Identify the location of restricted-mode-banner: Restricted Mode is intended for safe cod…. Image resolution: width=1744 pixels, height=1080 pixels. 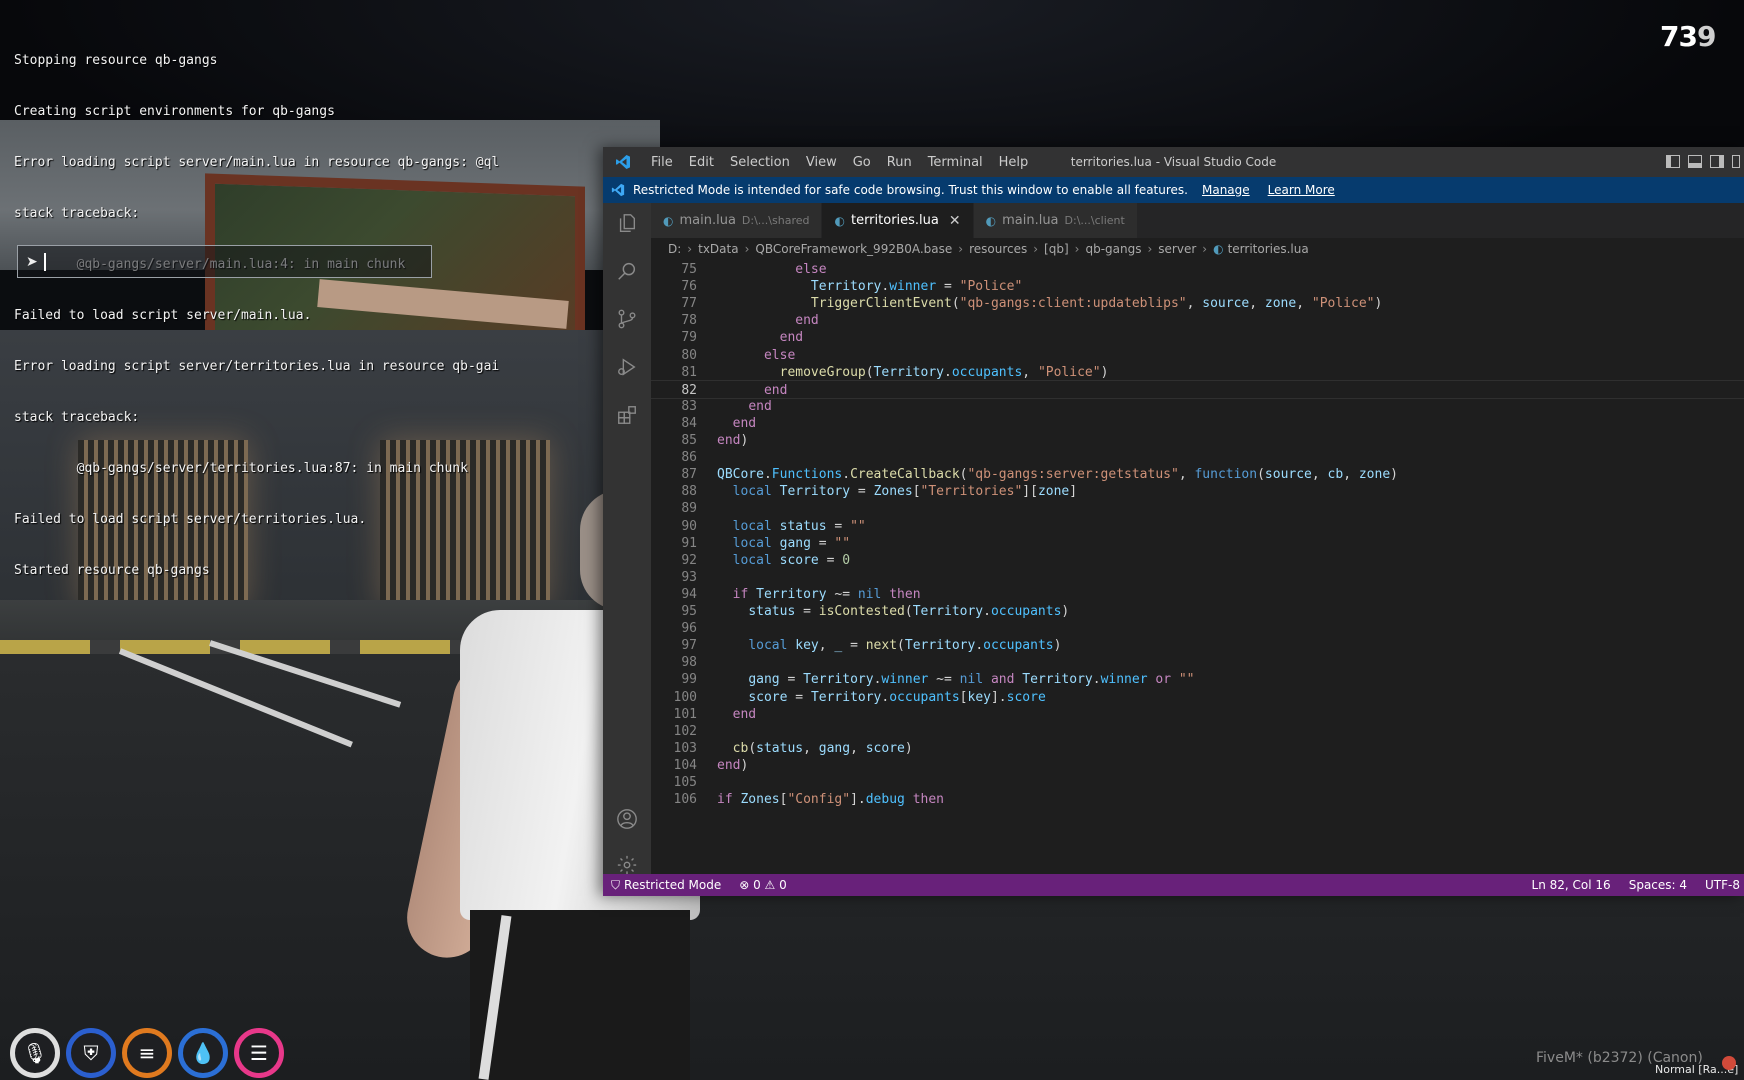
(1173, 190).